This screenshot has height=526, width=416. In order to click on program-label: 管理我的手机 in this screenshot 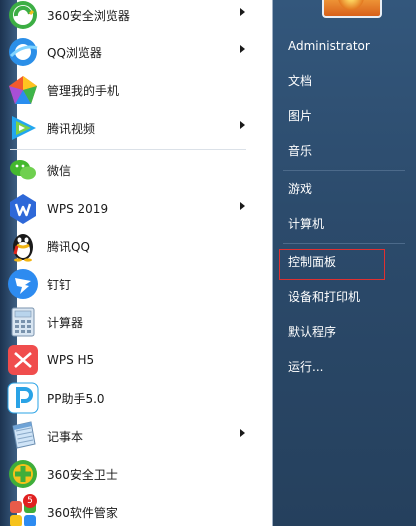, I will do `click(83, 90)`.